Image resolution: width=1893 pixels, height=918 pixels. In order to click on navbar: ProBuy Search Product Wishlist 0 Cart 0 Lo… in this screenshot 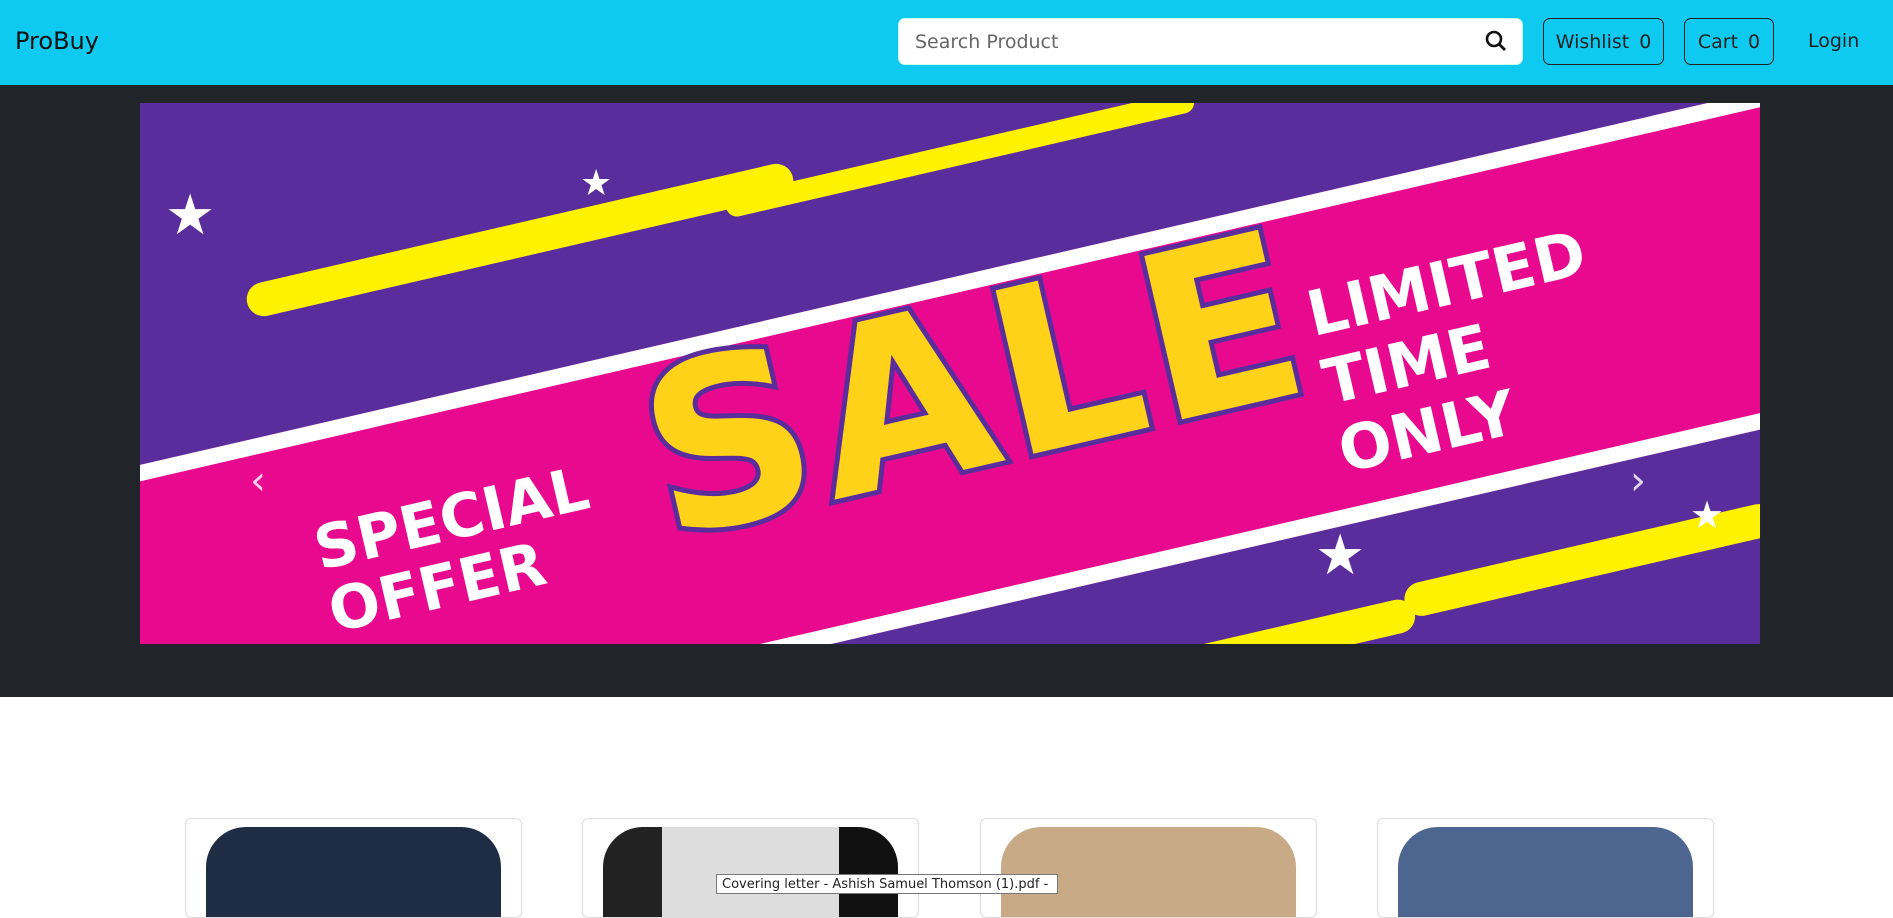, I will do `click(946, 42)`.